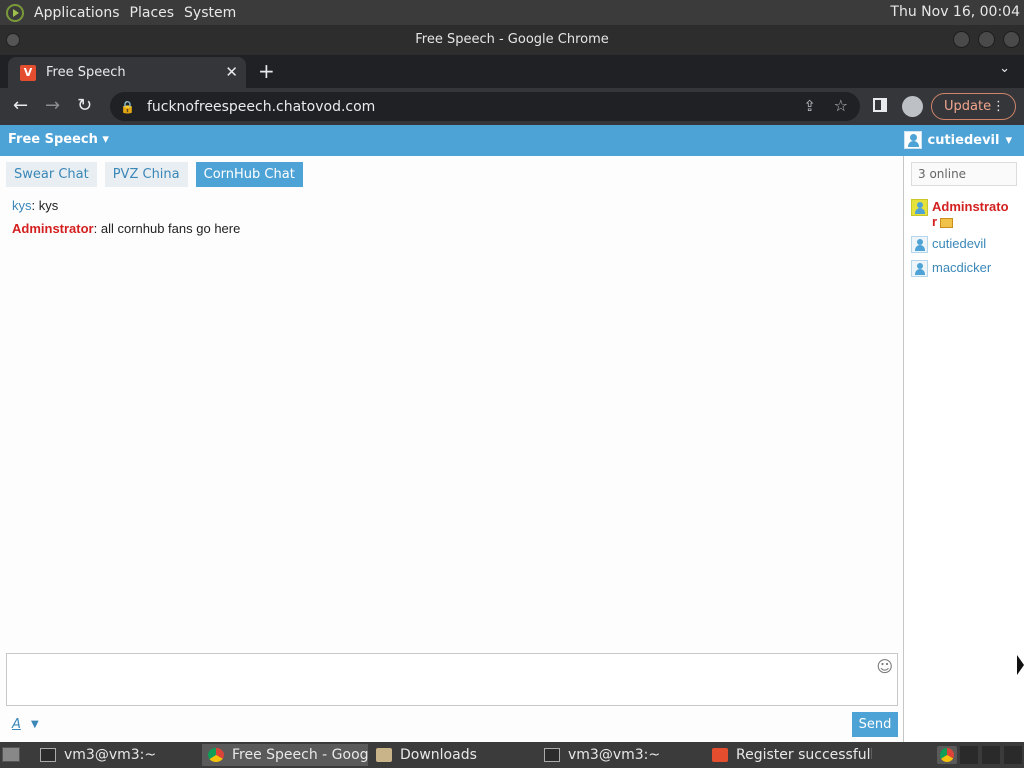 The image size is (1024, 768). I want to click on chevron-down-icon: ▼, so click(35, 724).